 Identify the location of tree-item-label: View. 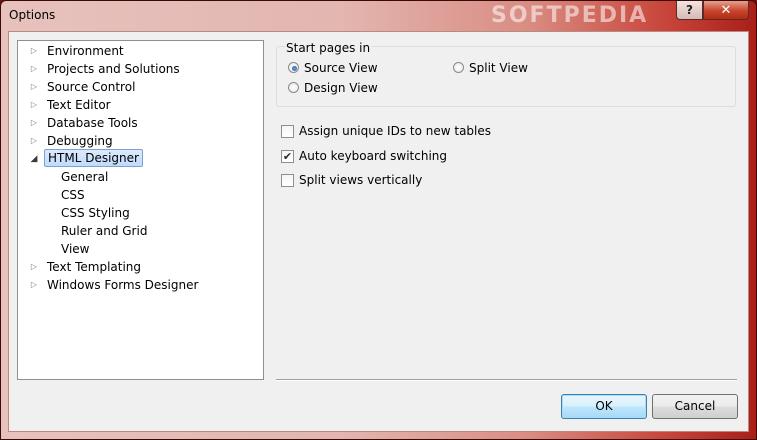
(75, 249).